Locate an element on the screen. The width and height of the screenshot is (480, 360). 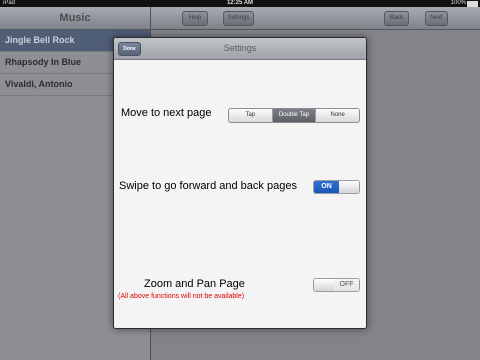
zoom-toggle: OFF is located at coordinates (336, 285).